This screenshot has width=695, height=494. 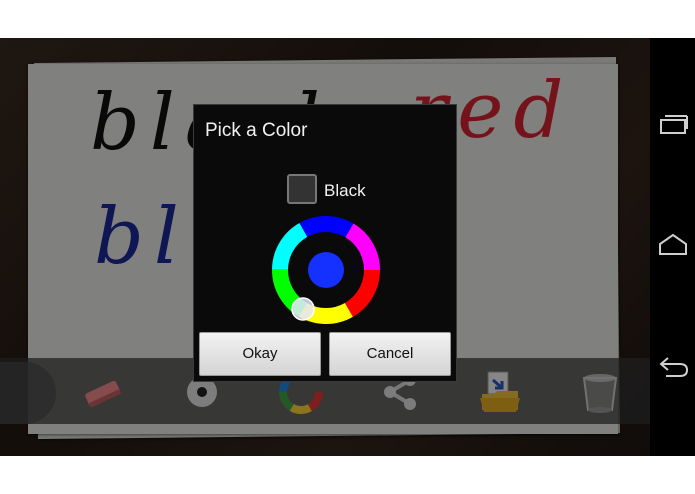 I want to click on home-icon, so click(x=673, y=245).